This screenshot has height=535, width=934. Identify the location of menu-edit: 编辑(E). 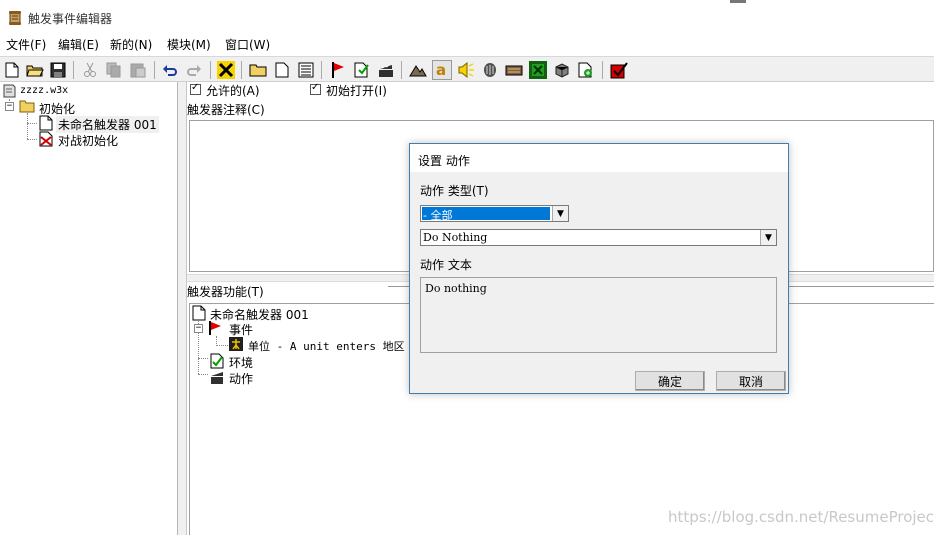
(78, 44).